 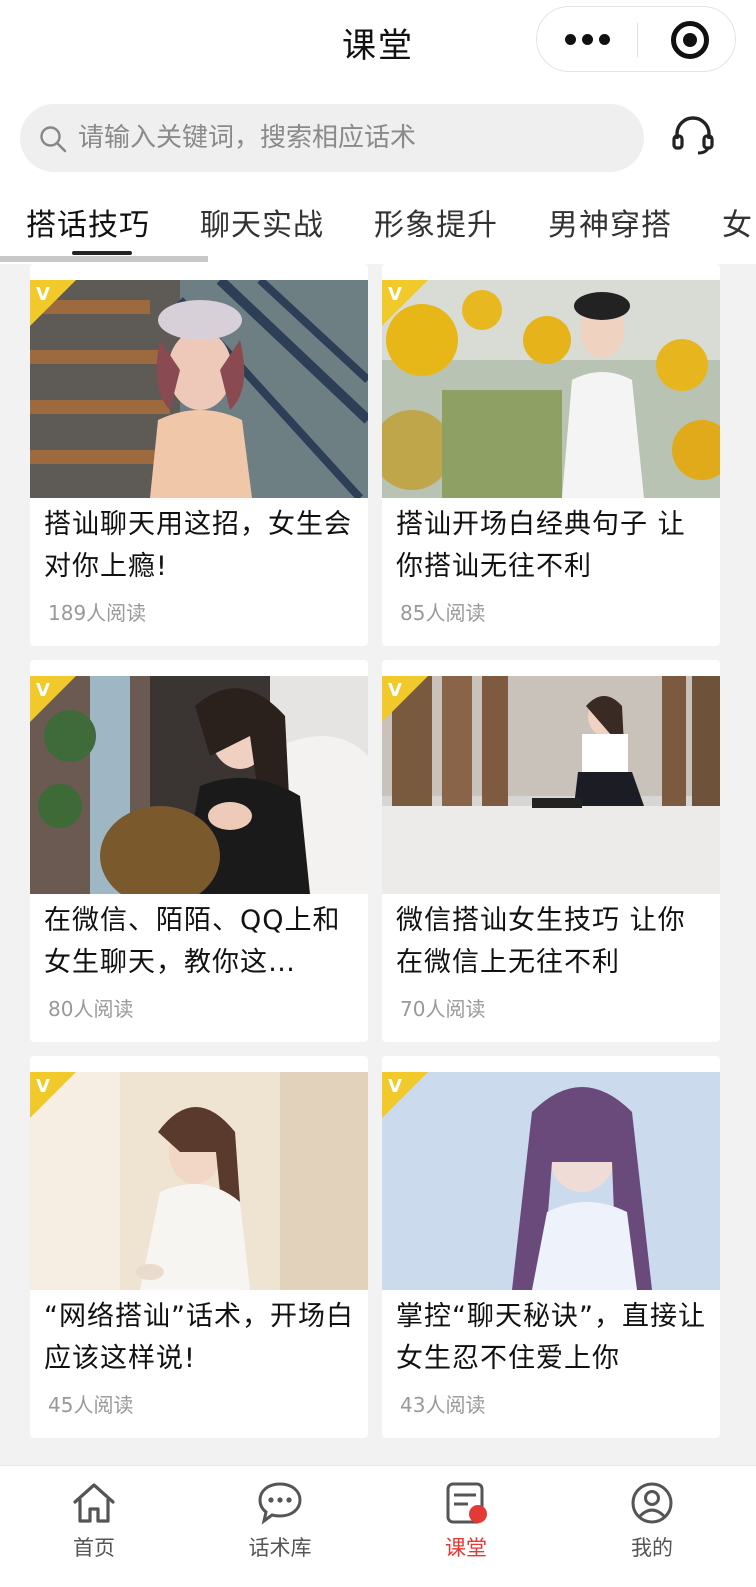 I want to click on close-mini-program-icon, so click(x=690, y=40).